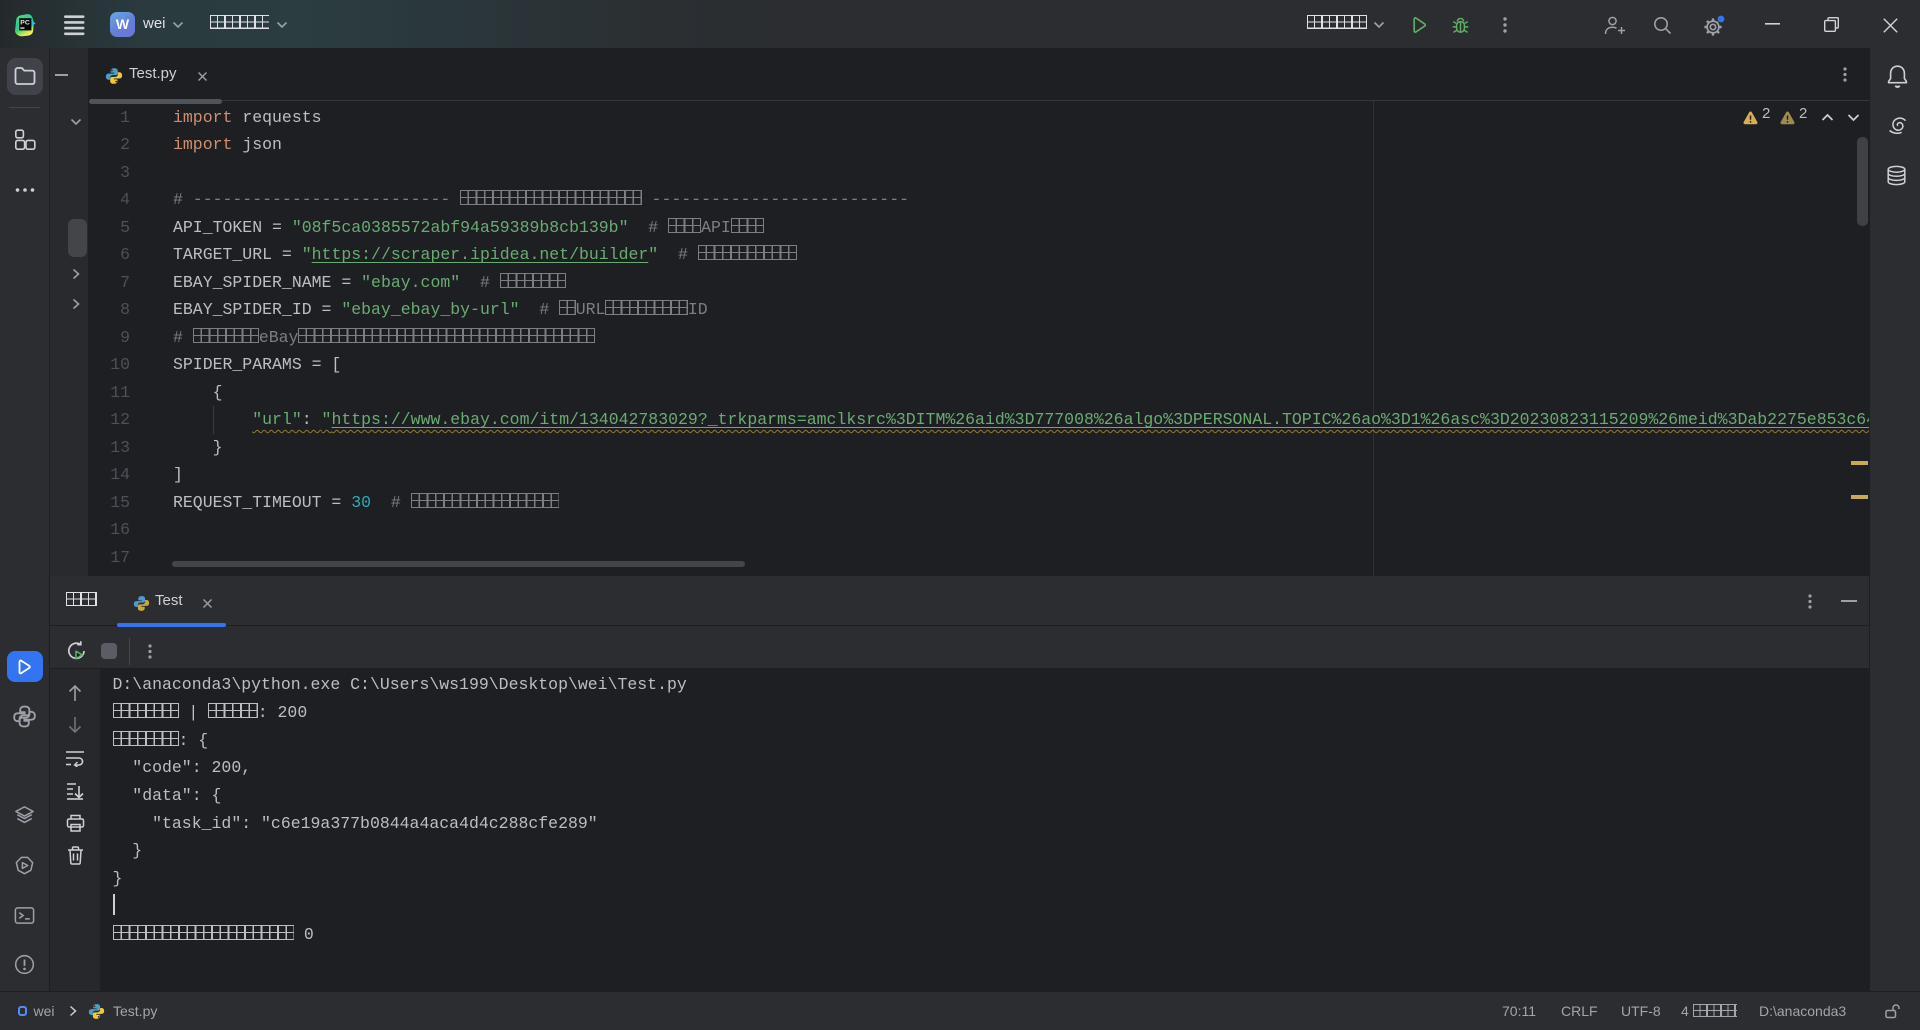 This screenshot has height=1030, width=1920. What do you see at coordinates (25, 22) in the screenshot?
I see `svg-text: PC` at bounding box center [25, 22].